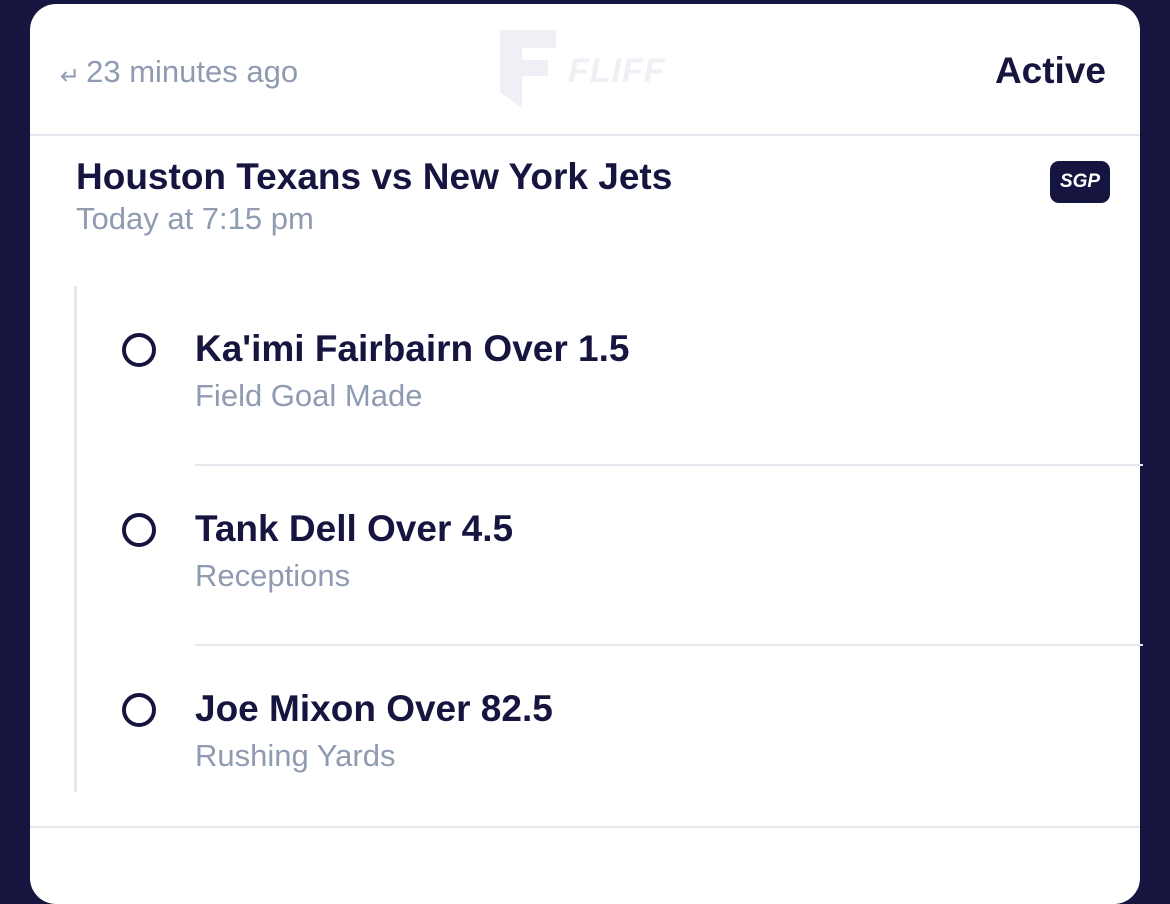  Describe the element at coordinates (354, 528) in the screenshot. I see `leg-title: Tank Dell Over 4.5` at that location.